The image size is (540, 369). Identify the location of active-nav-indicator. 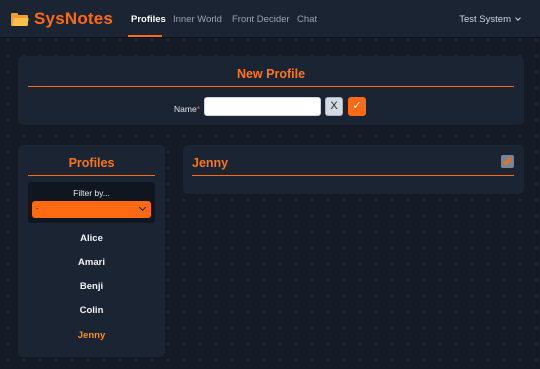
(145, 36).